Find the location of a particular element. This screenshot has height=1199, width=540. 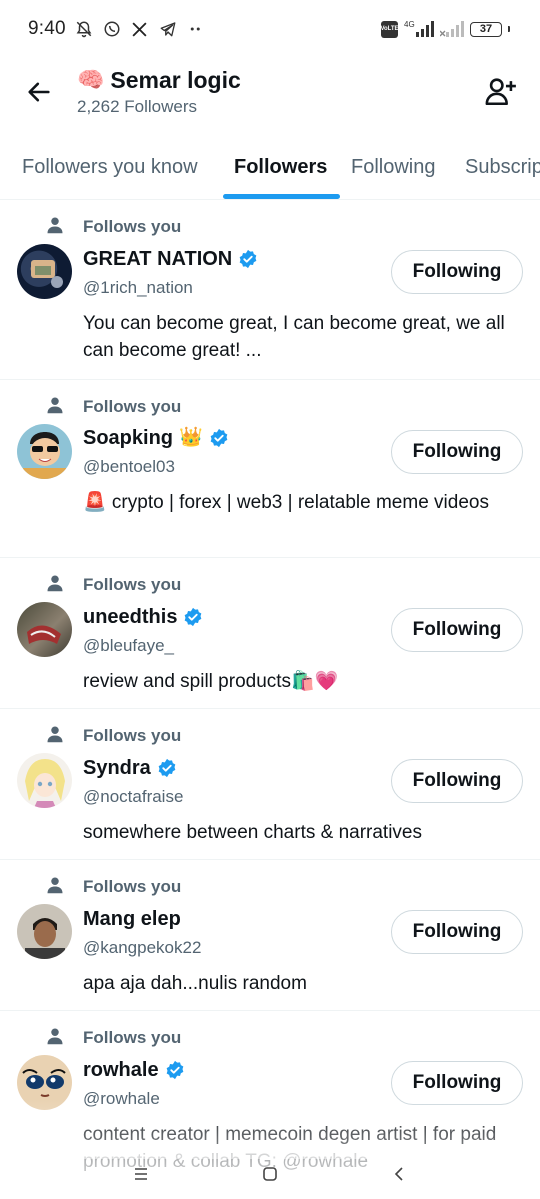

x-logo-icon is located at coordinates (140, 29).